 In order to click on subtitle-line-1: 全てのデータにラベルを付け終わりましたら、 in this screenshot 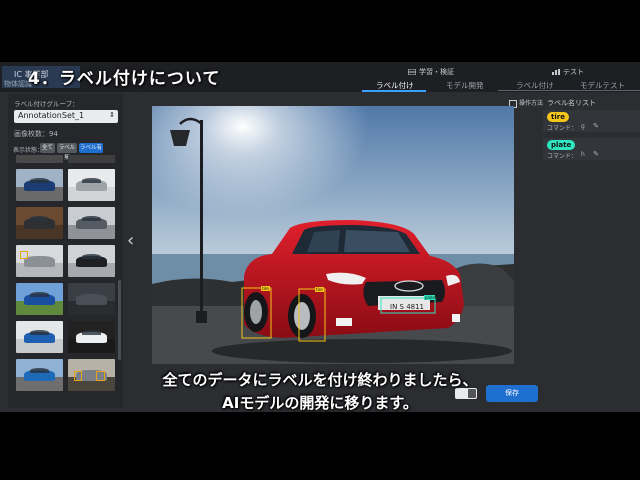, I will do `click(320, 380)`.